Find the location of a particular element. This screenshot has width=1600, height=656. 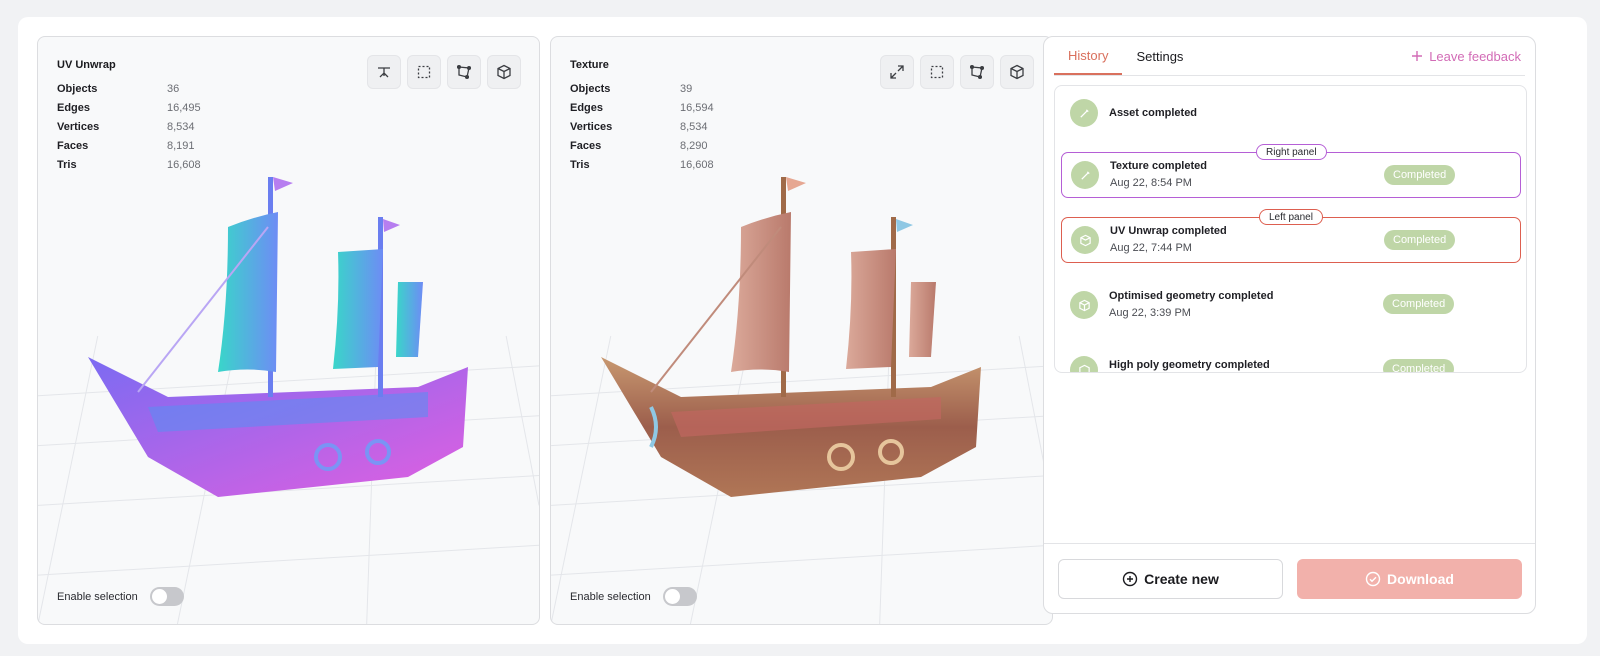

scissor-icon is located at coordinates (384, 72).